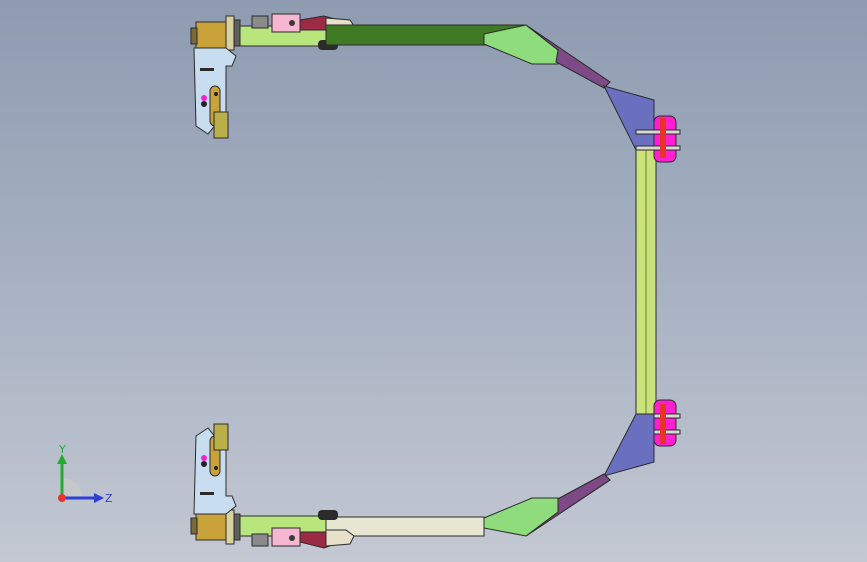  I want to click on bottom-transition-light-green, so click(521, 517).